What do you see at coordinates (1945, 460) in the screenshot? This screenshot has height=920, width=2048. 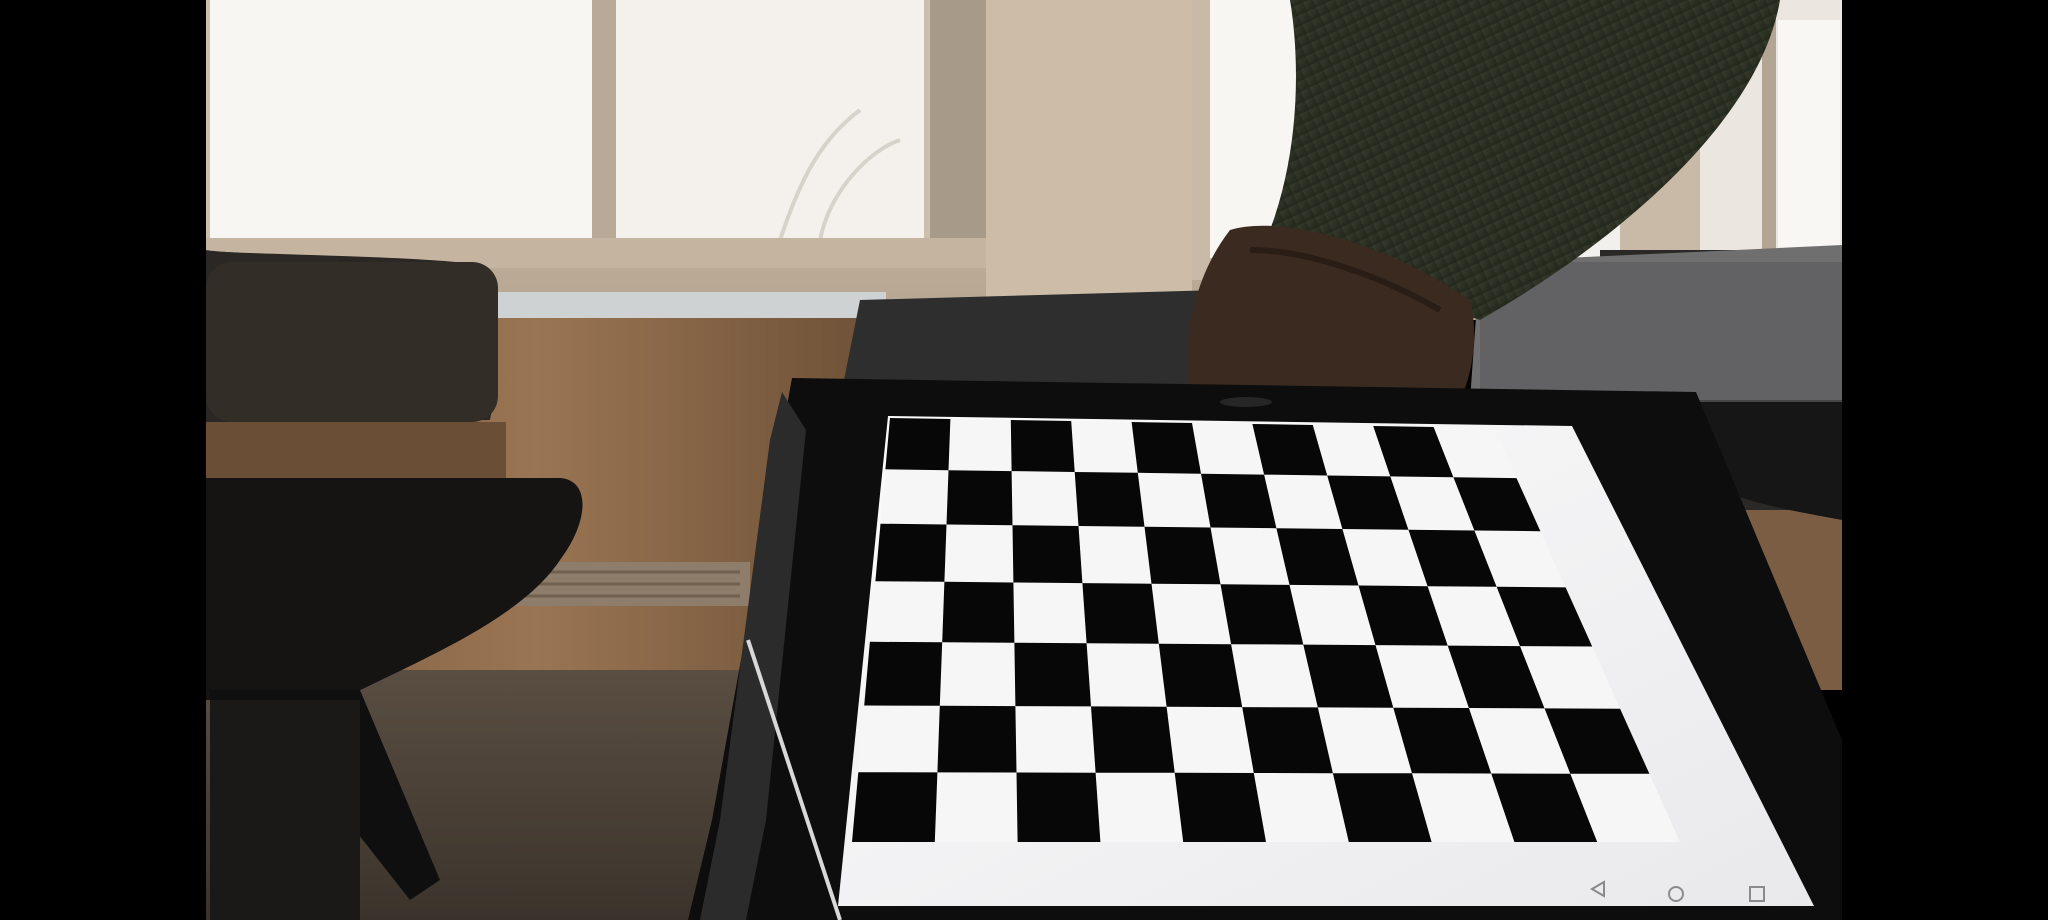 I see `letterbox-right` at bounding box center [1945, 460].